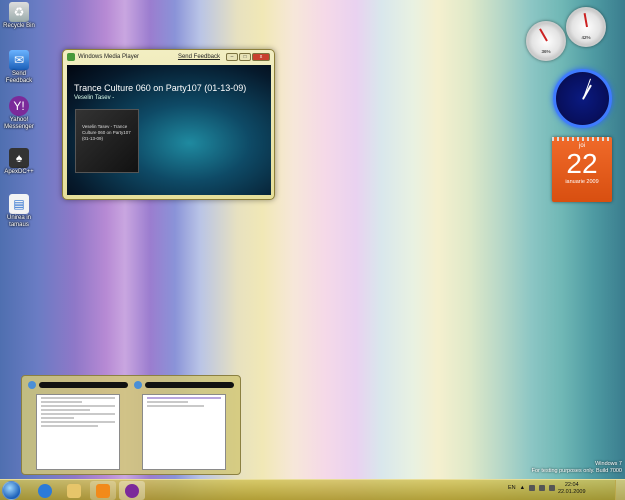 The width and height of the screenshot is (625, 500). I want to click on recycle-bin-icon: ♻, so click(19, 12).